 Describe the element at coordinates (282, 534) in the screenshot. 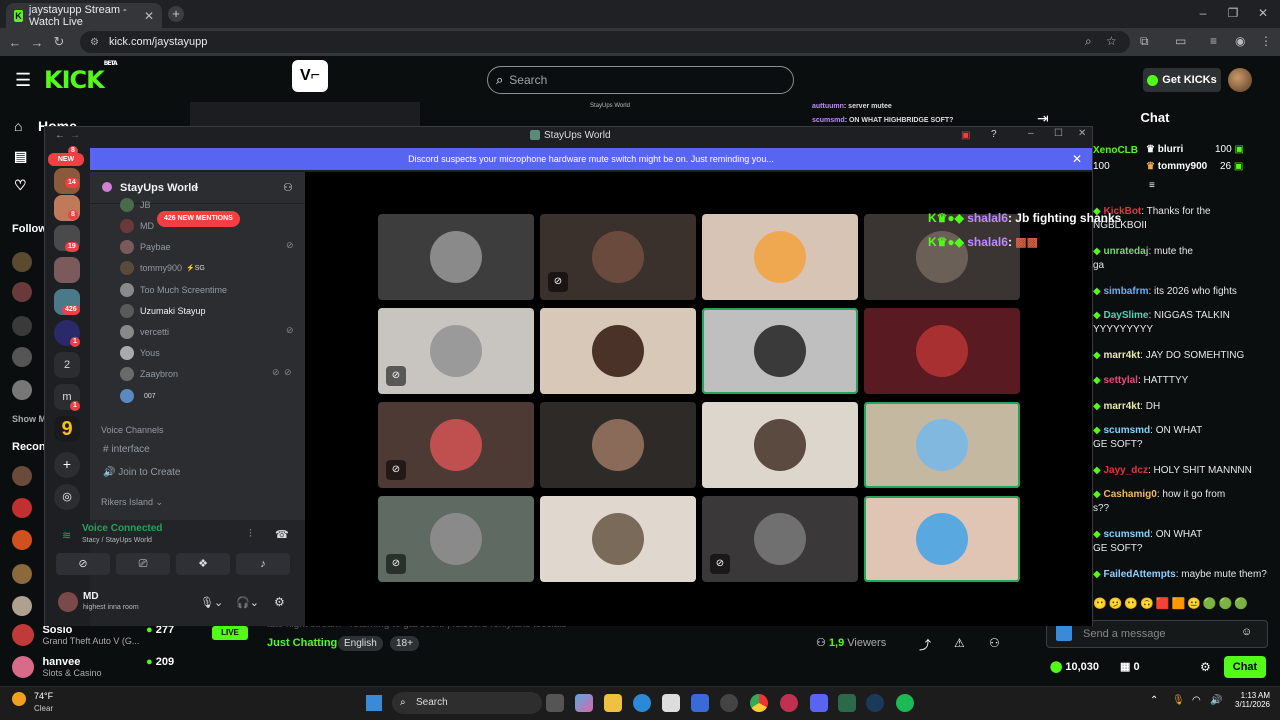

I see `disconnect-icon: ☎` at that location.